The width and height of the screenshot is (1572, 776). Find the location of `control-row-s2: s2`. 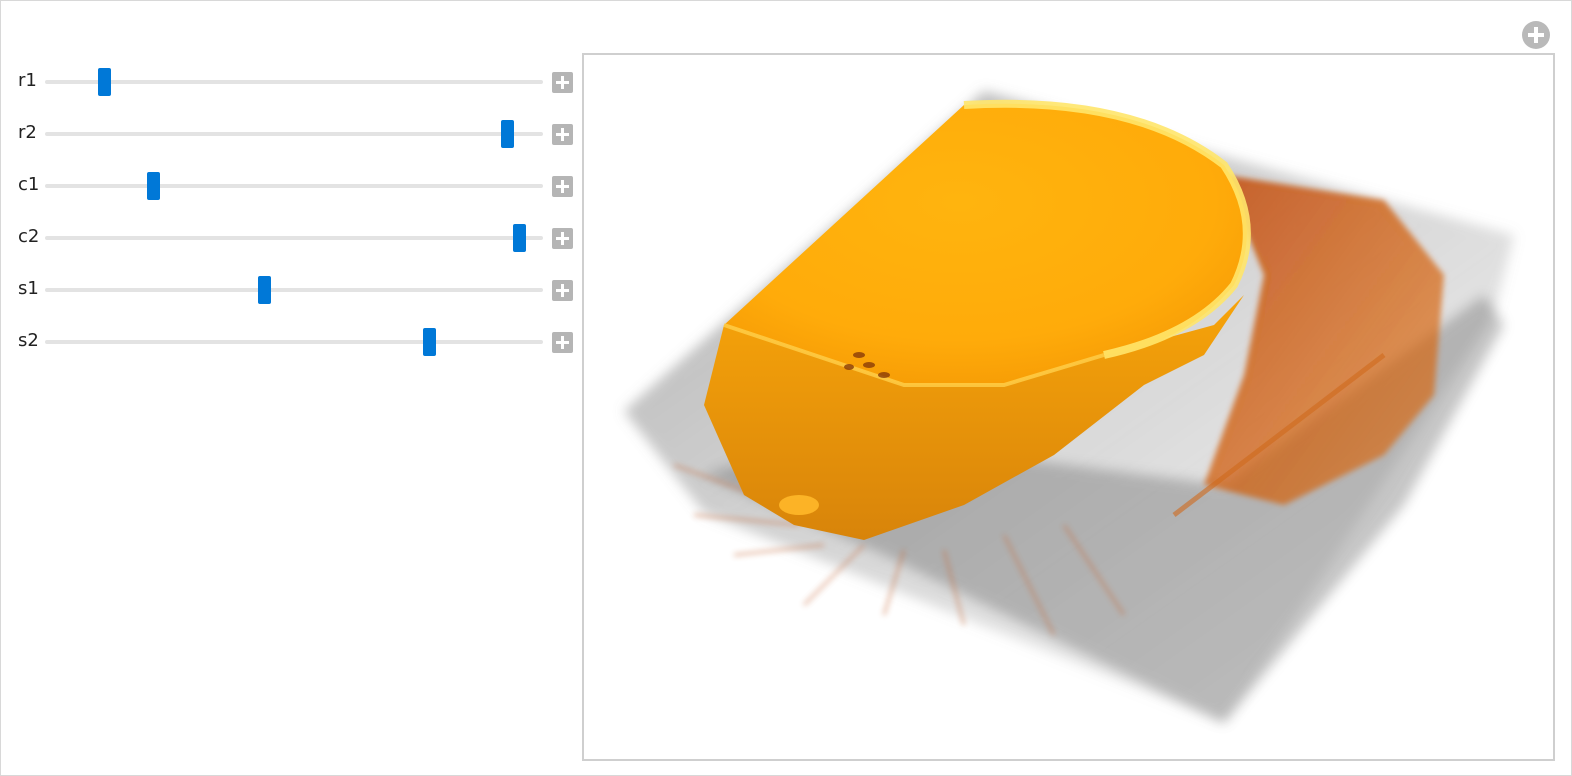

control-row-s2: s2 is located at coordinates (291, 342).